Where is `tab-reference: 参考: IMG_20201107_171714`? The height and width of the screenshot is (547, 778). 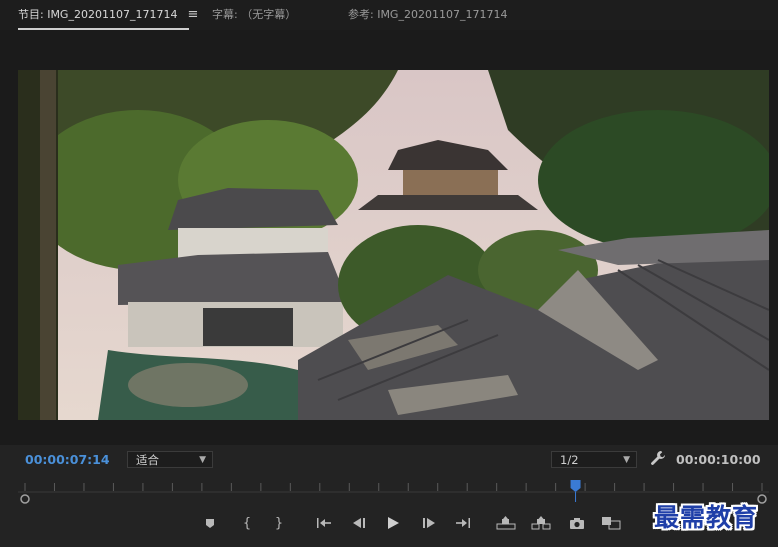 tab-reference: 参考: IMG_20201107_171714 is located at coordinates (427, 14).